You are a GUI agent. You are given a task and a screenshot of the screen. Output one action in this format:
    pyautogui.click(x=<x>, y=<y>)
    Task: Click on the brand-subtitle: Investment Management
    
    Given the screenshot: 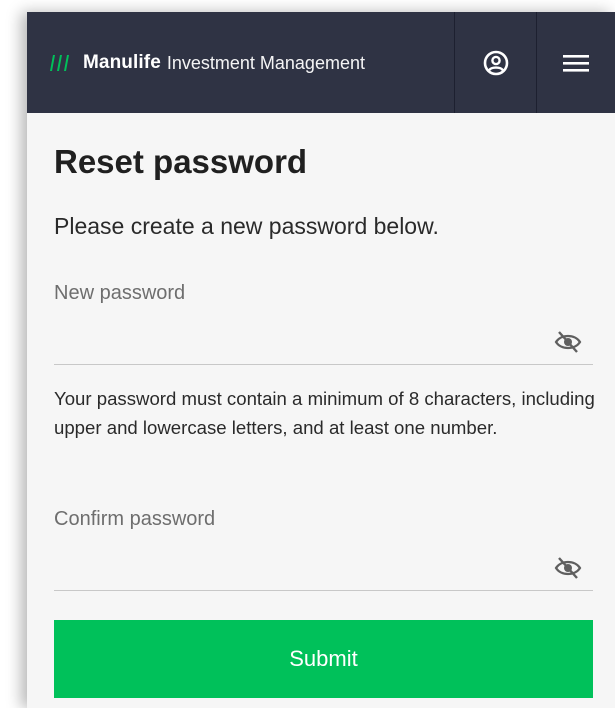 What is the action you would take?
    pyautogui.click(x=265, y=62)
    